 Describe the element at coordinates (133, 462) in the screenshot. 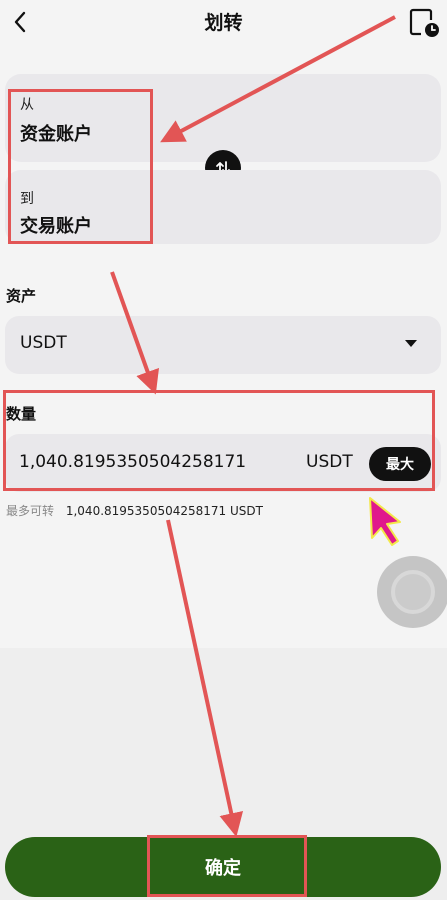

I see `amount-value: 1,040.8195350504258171` at that location.